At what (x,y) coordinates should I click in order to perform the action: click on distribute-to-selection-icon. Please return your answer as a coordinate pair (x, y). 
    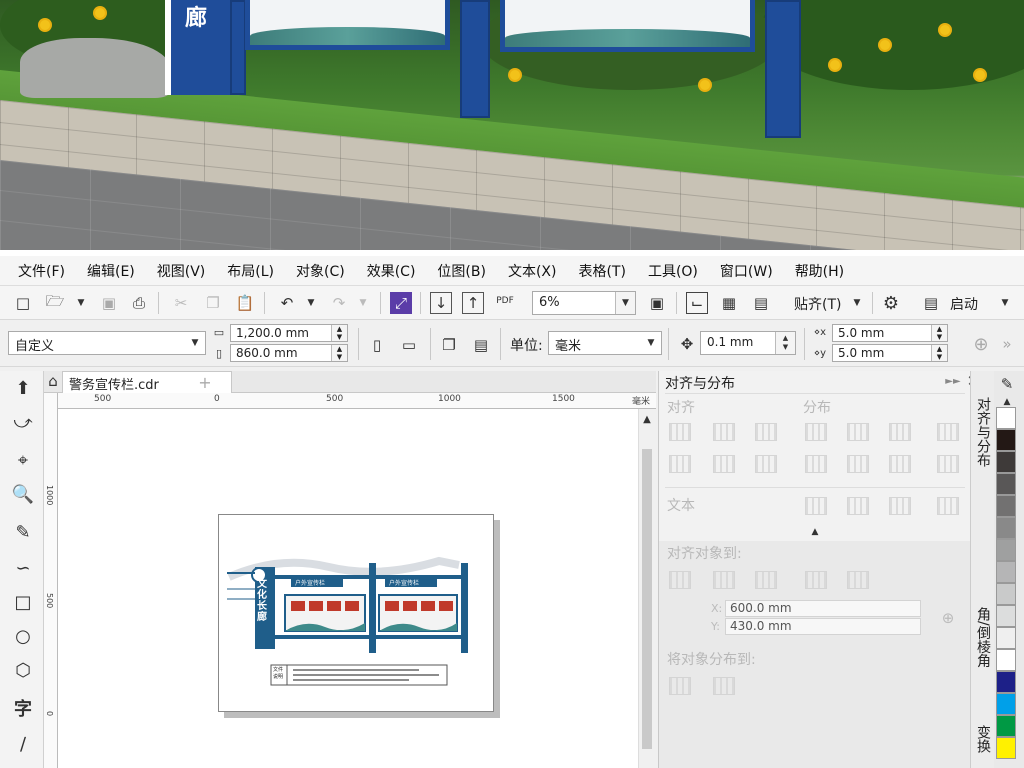
    Looking at the image, I should click on (680, 686).